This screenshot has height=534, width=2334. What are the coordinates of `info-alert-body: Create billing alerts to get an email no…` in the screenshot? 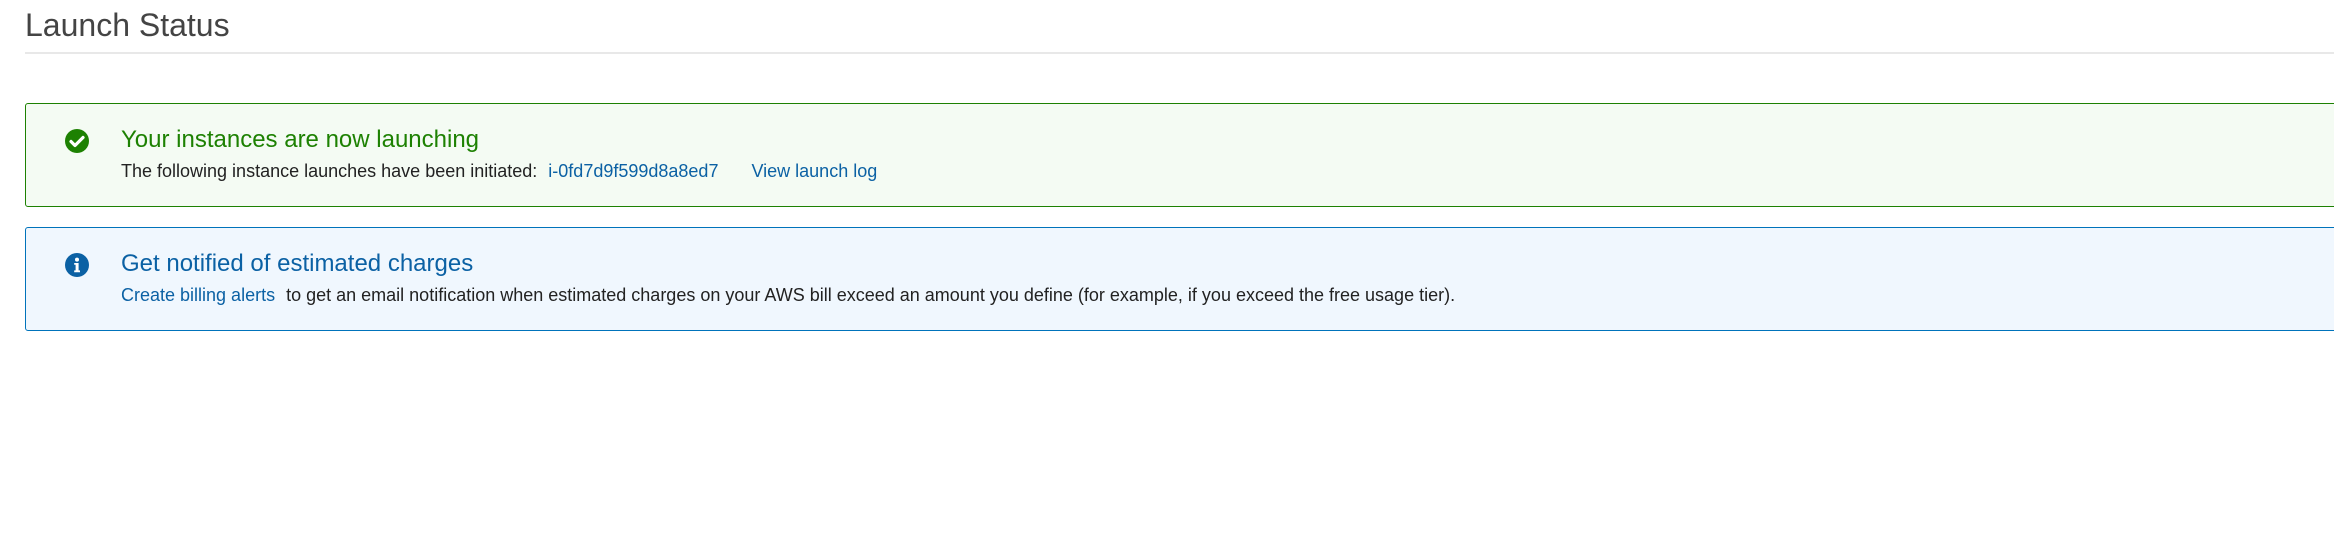 It's located at (788, 295).